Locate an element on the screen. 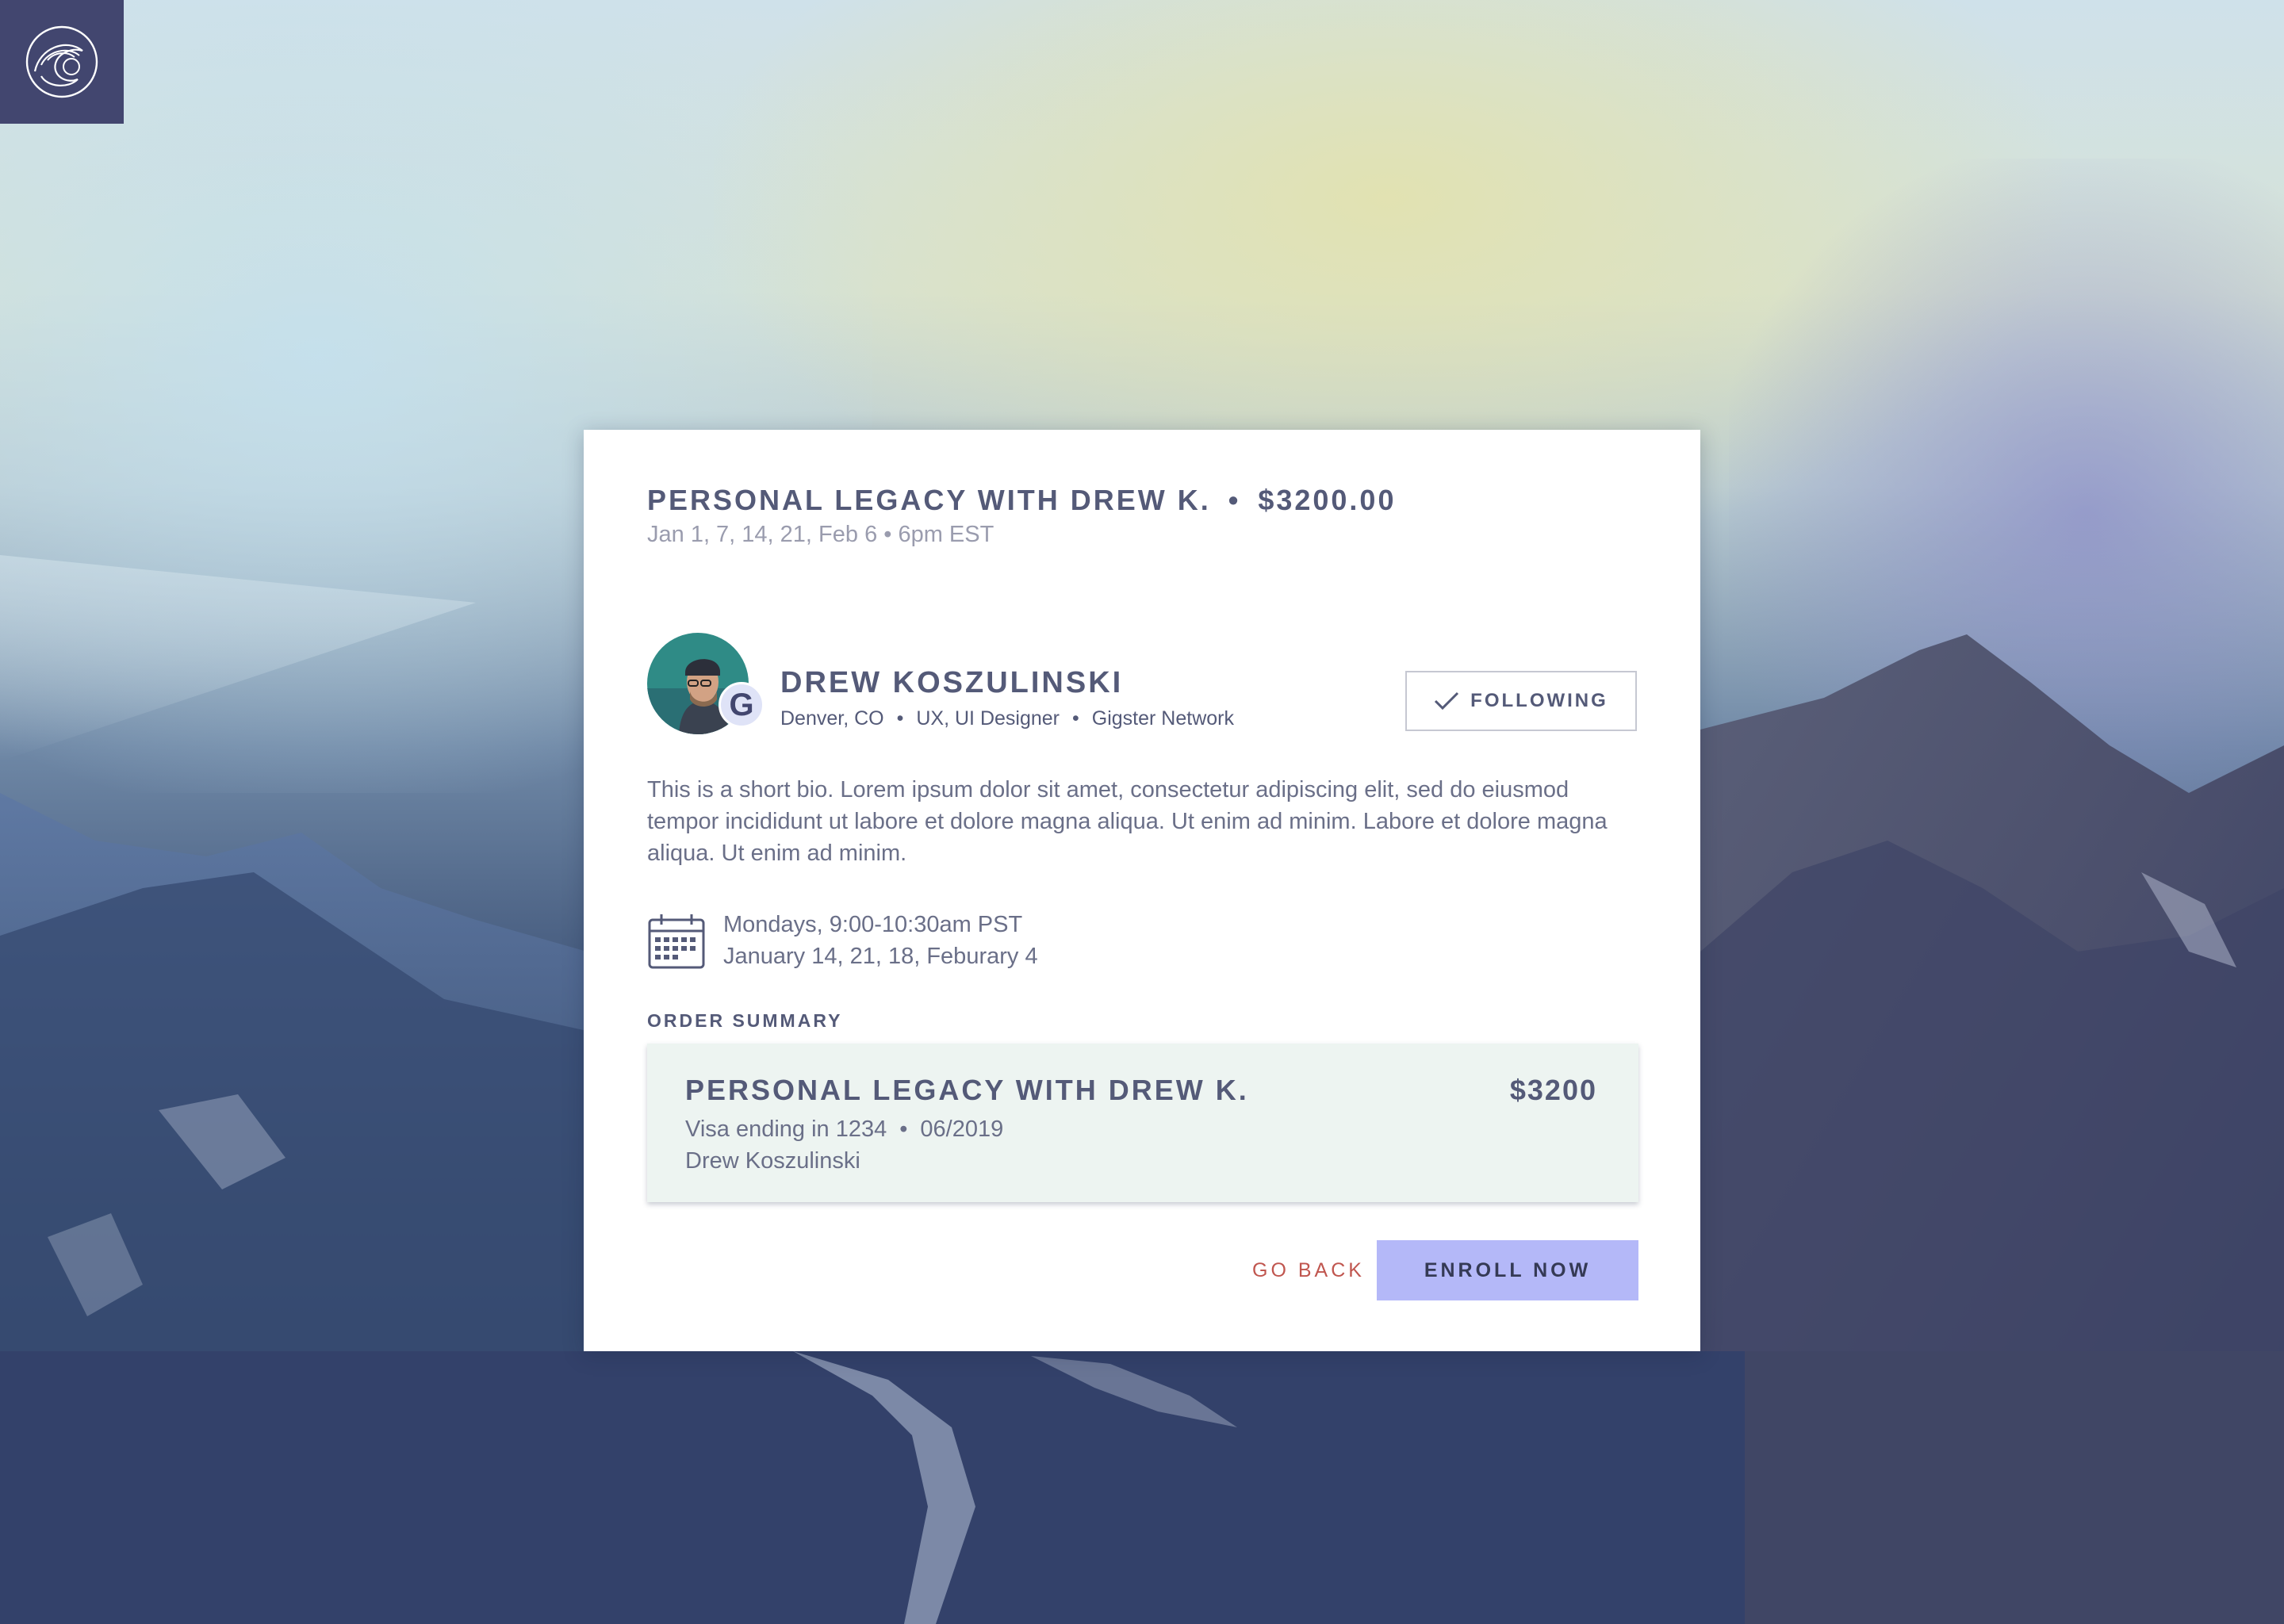 The height and width of the screenshot is (1624, 2284). host-network: Gigster Network is located at coordinates (1162, 718).